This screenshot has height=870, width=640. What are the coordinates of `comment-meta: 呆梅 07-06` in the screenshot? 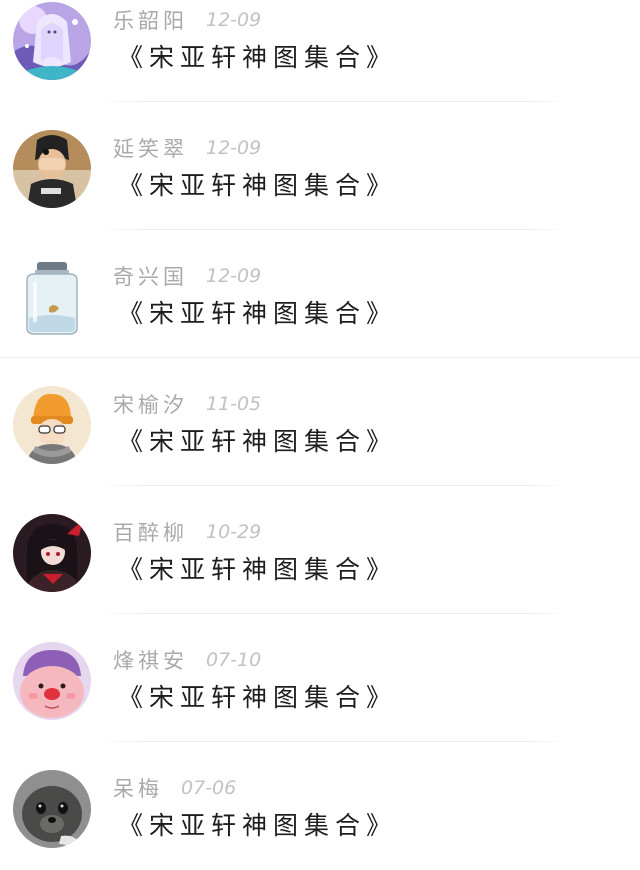 It's located at (174, 788).